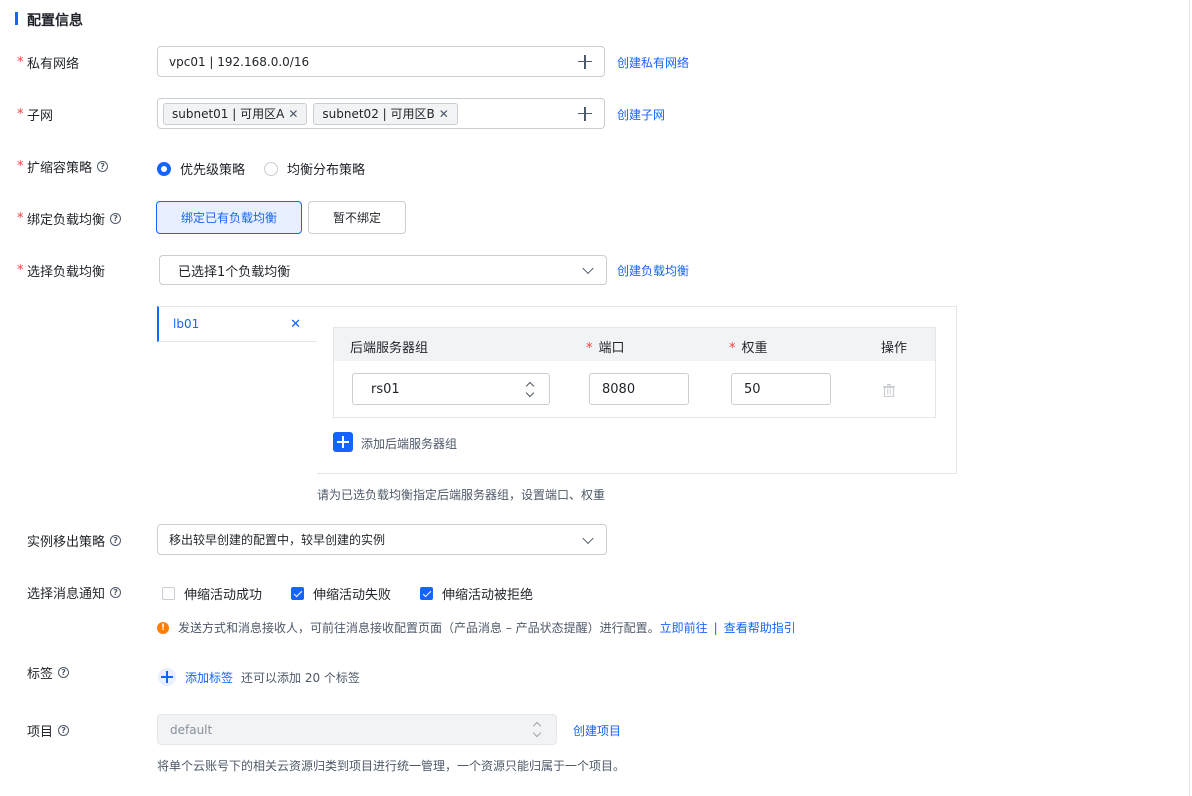  I want to click on header-group: 后端服务器组, so click(389, 348).